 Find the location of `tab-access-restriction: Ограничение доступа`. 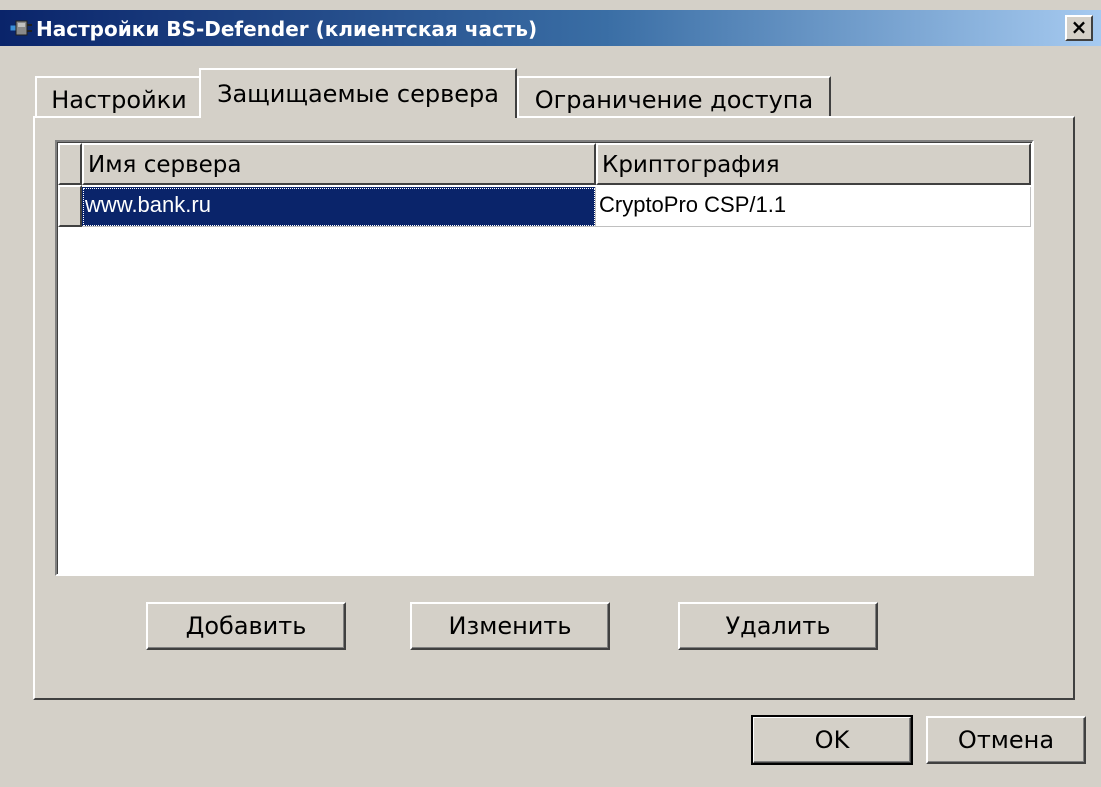

tab-access-restriction: Ограничение доступа is located at coordinates (674, 96).